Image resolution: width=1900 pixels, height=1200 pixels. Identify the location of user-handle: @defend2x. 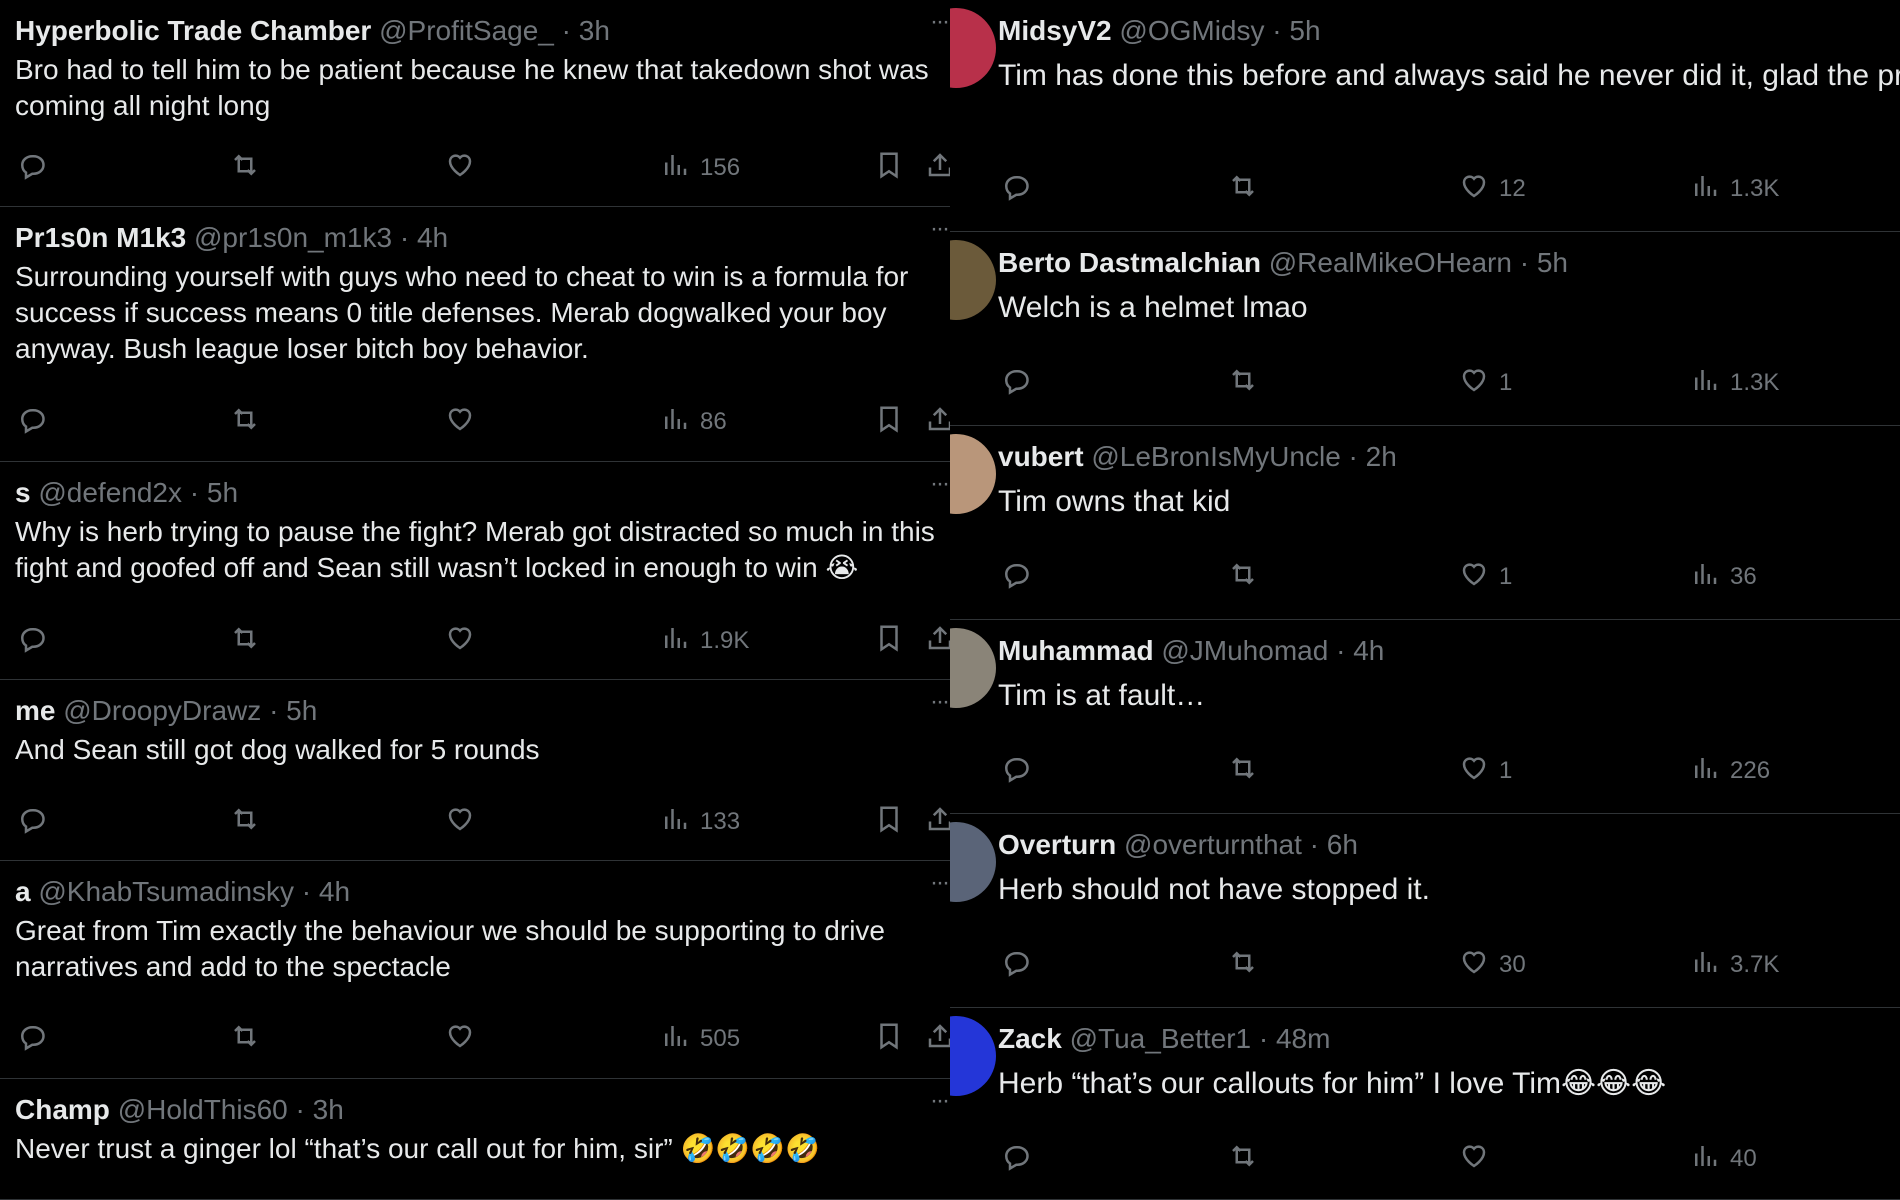
(110, 492).